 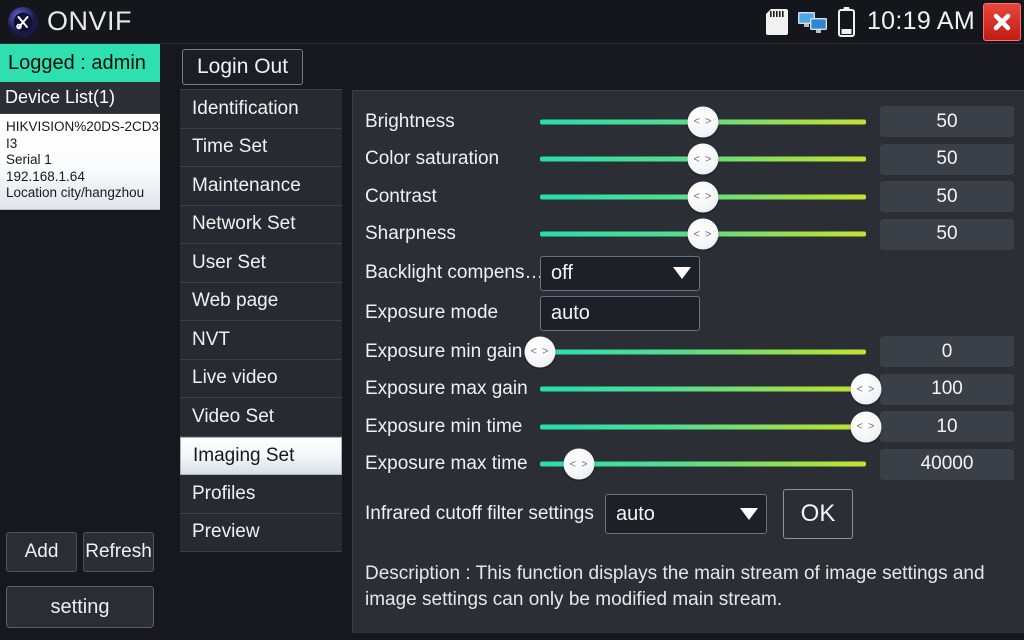 I want to click on exposure-max-time-value: 40000, so click(x=947, y=464).